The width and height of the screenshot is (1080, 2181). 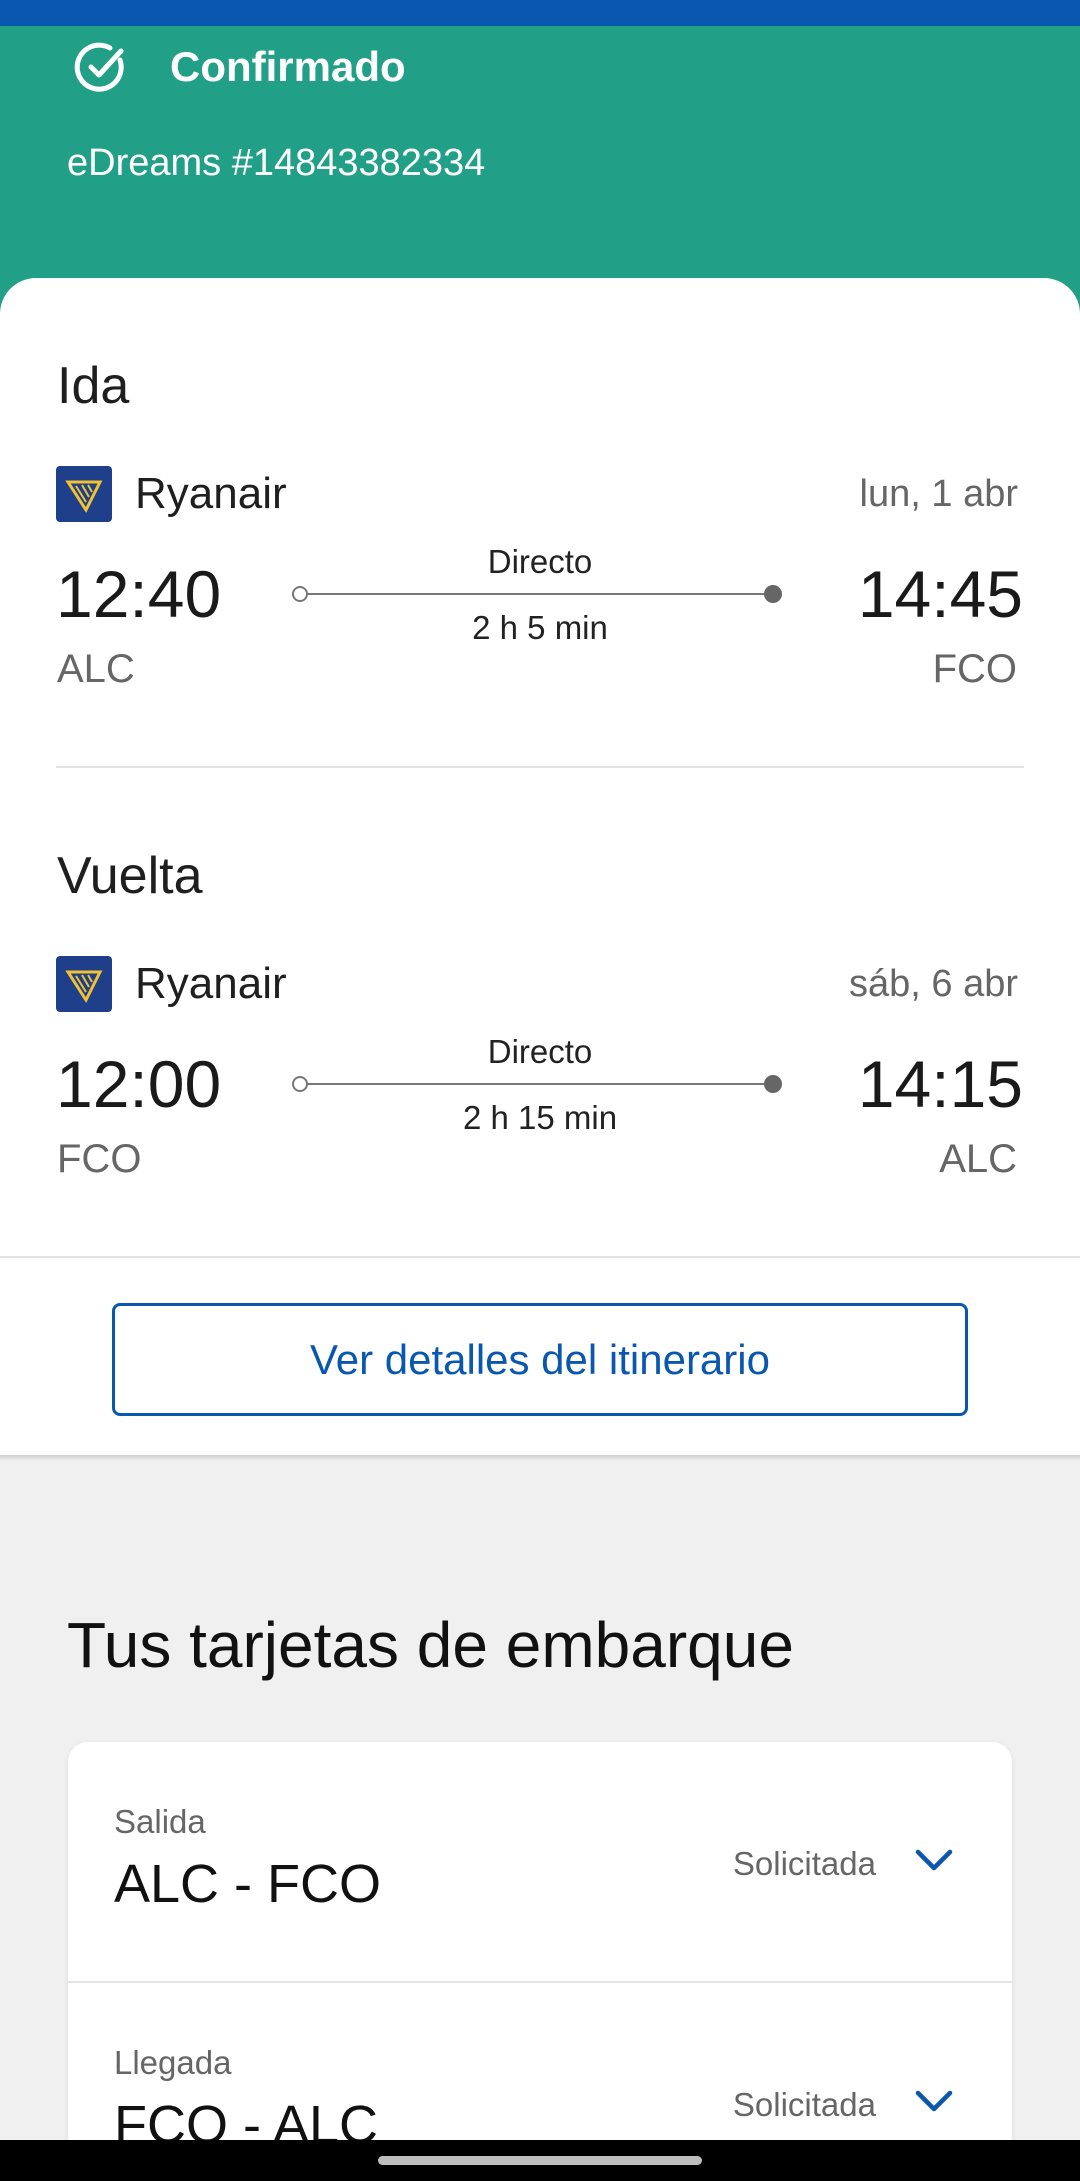 I want to click on boarding-pass-route: ALC - FCO, so click(x=248, y=1884).